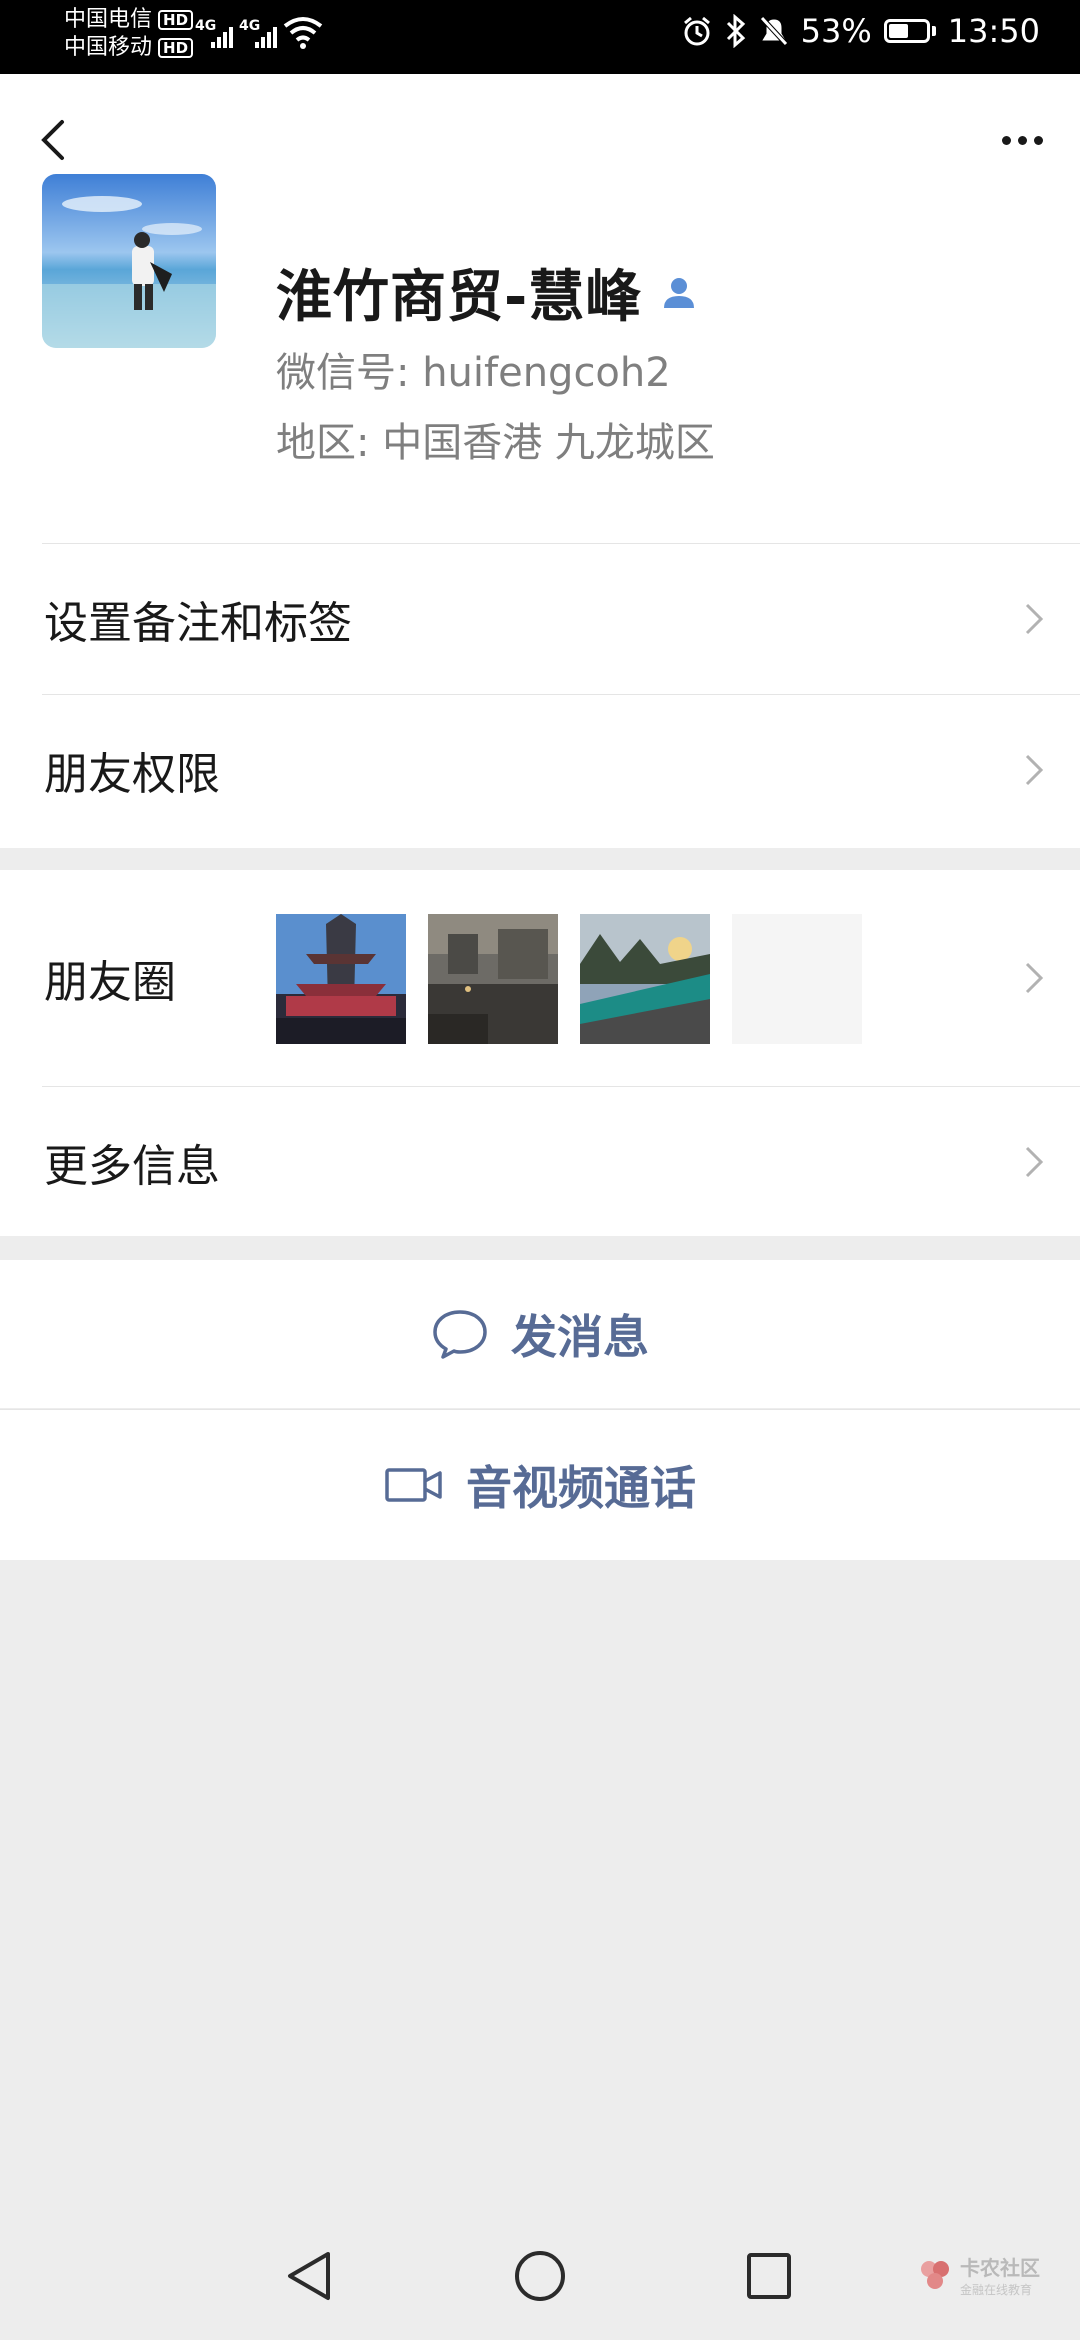 This screenshot has width=1080, height=2340. I want to click on video-call-button: 音视频通话, so click(540, 1485).